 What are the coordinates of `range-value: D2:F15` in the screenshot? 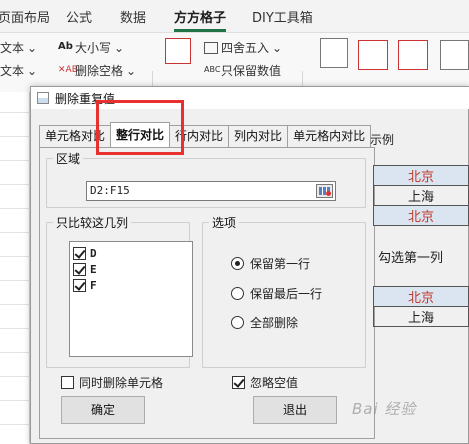 It's located at (110, 190).